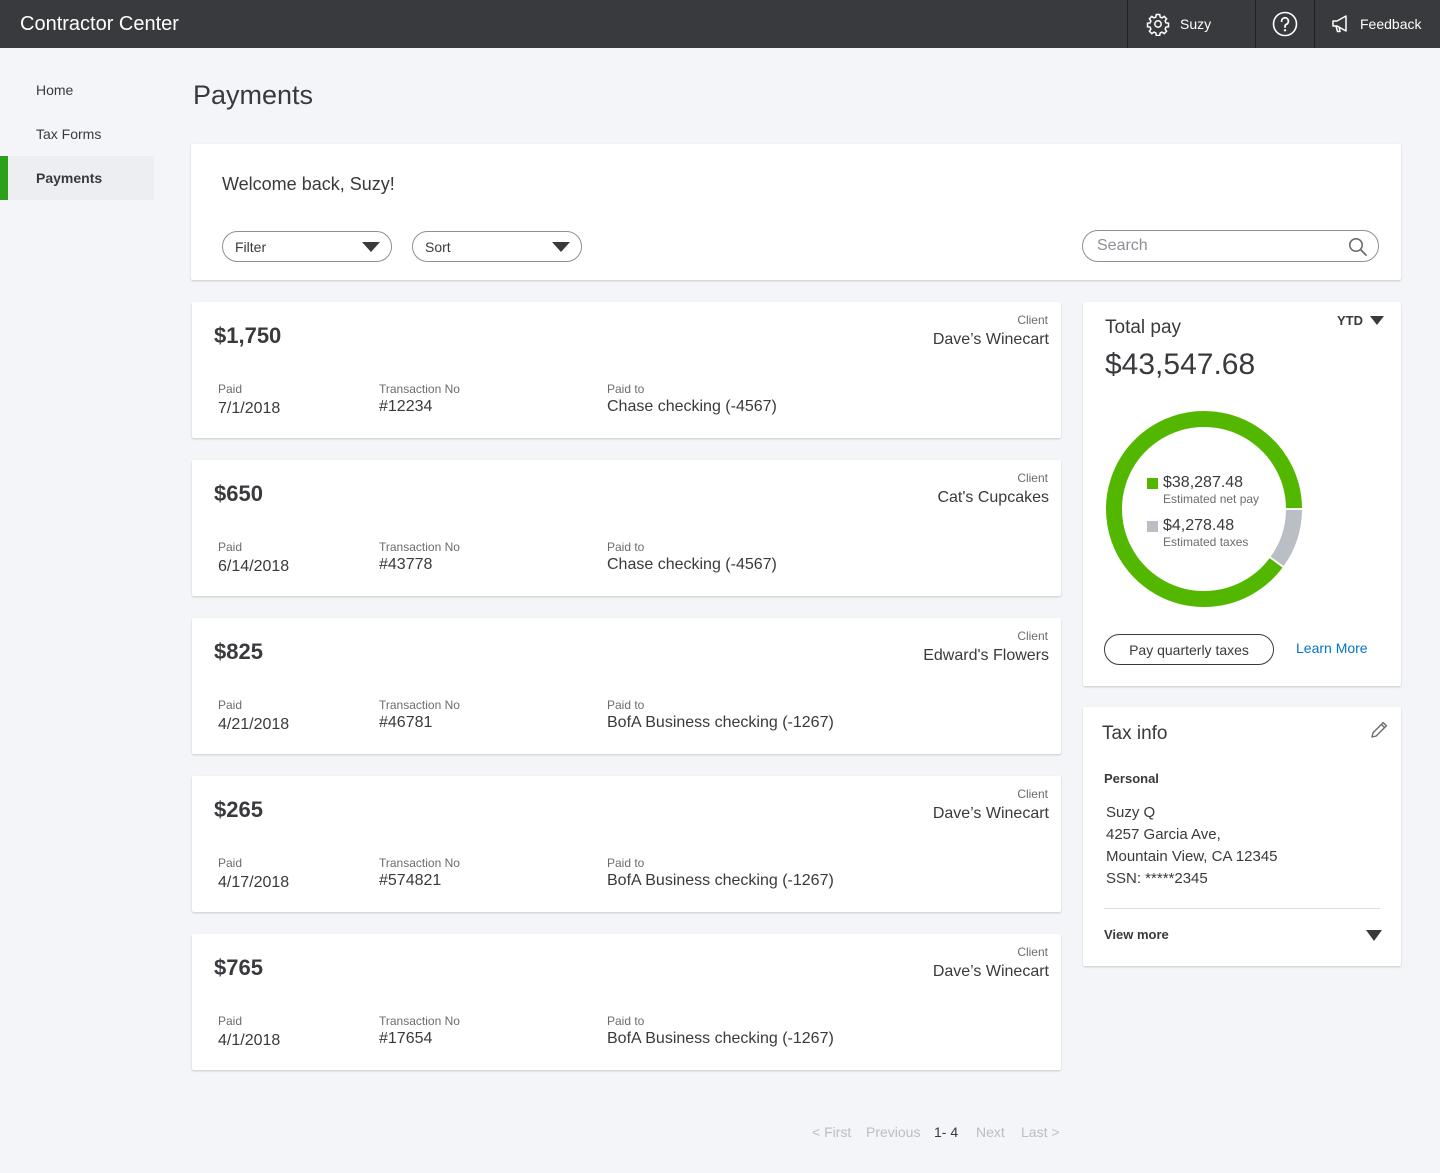 Image resolution: width=1440 pixels, height=1173 pixels. What do you see at coordinates (1143, 327) in the screenshot?
I see `total-pay-title: Total pay` at bounding box center [1143, 327].